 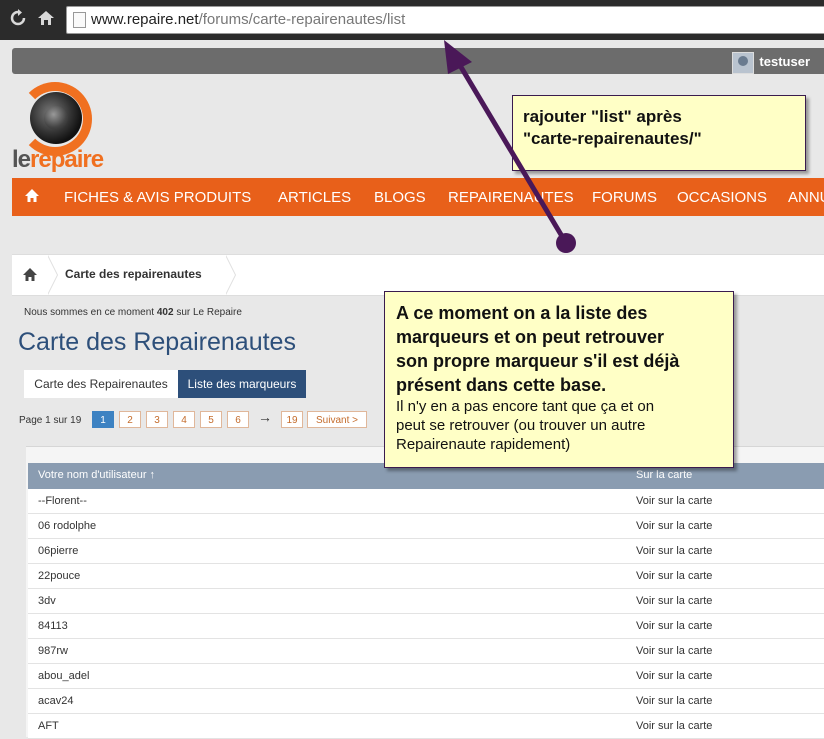 I want to click on table-row: 06 rodolphe Voir sur la carte, so click(x=426, y=526).